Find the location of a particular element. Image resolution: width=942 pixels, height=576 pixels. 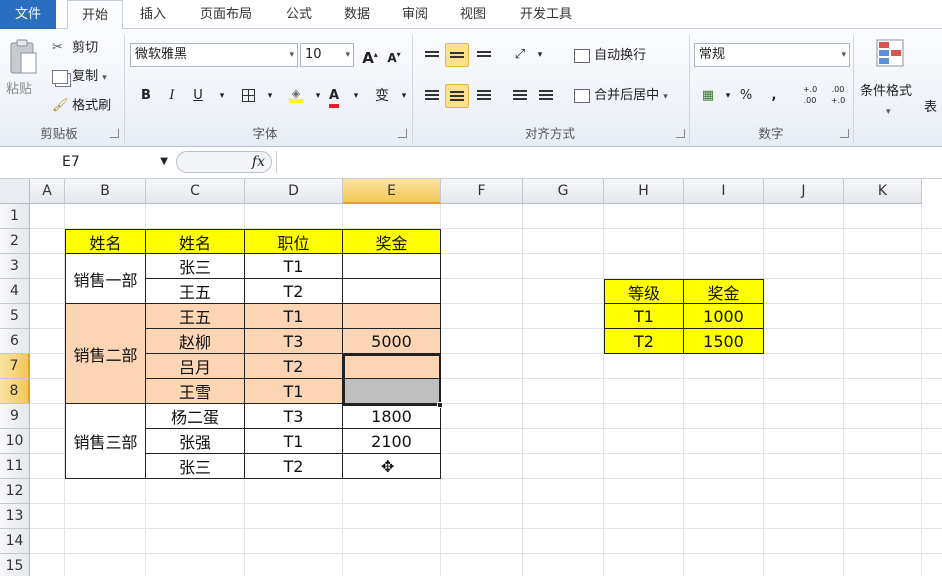

name-cell: 赵柳 is located at coordinates (195, 341).